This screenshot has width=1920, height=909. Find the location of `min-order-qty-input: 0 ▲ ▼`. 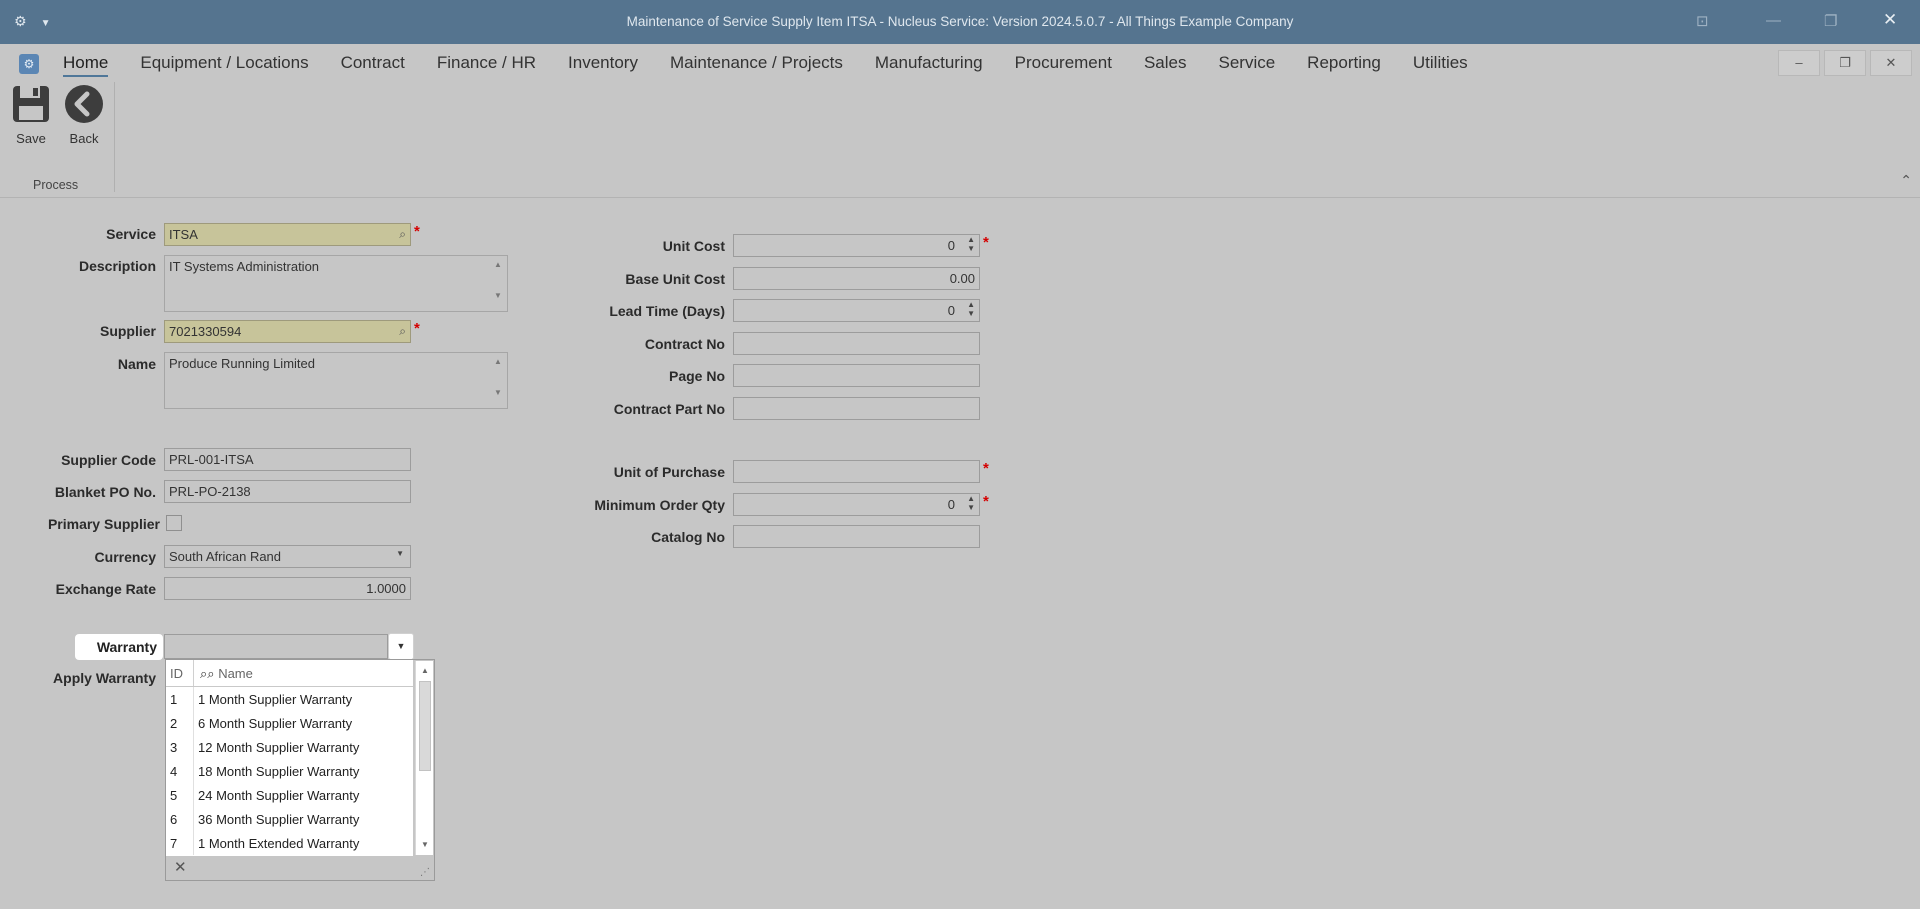

min-order-qty-input: 0 ▲ ▼ is located at coordinates (856, 504).